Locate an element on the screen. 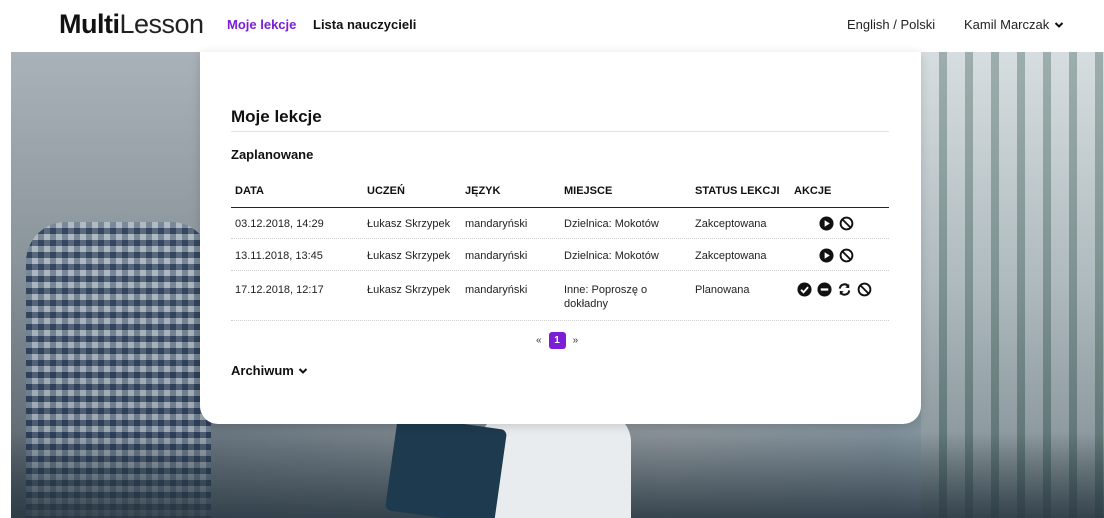 This screenshot has height=518, width=1104. pagination: « 1 » is located at coordinates (557, 340).